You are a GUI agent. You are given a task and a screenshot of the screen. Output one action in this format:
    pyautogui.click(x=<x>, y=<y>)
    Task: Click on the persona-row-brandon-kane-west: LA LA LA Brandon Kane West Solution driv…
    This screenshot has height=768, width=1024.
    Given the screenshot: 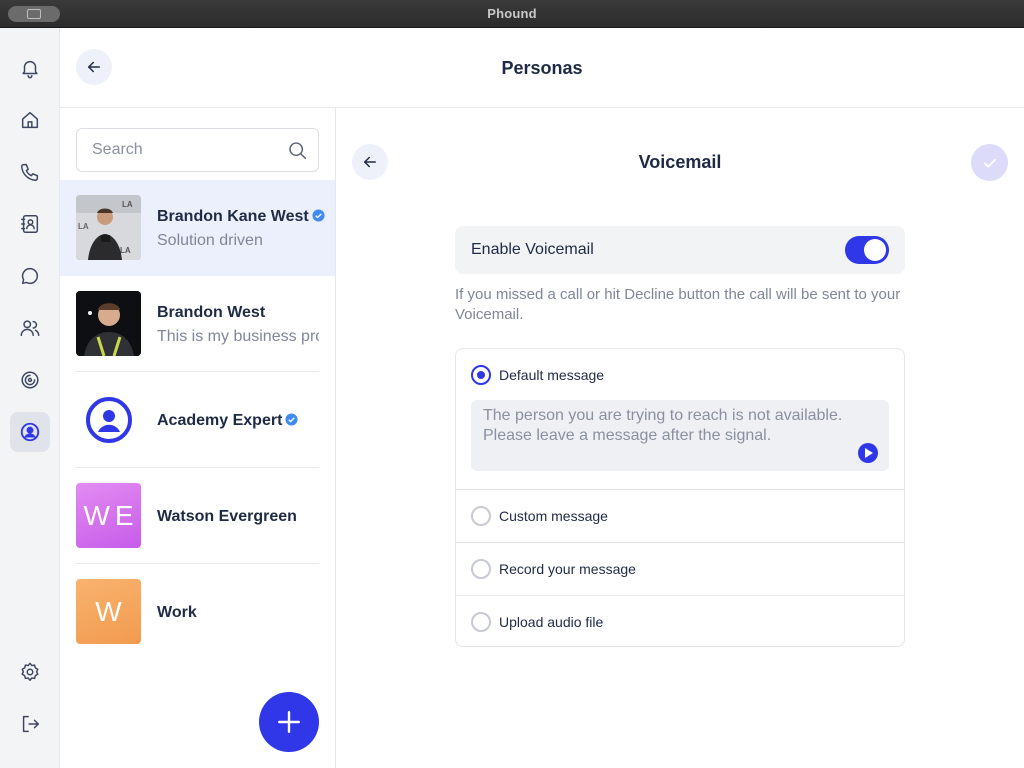 What is the action you would take?
    pyautogui.click(x=197, y=228)
    